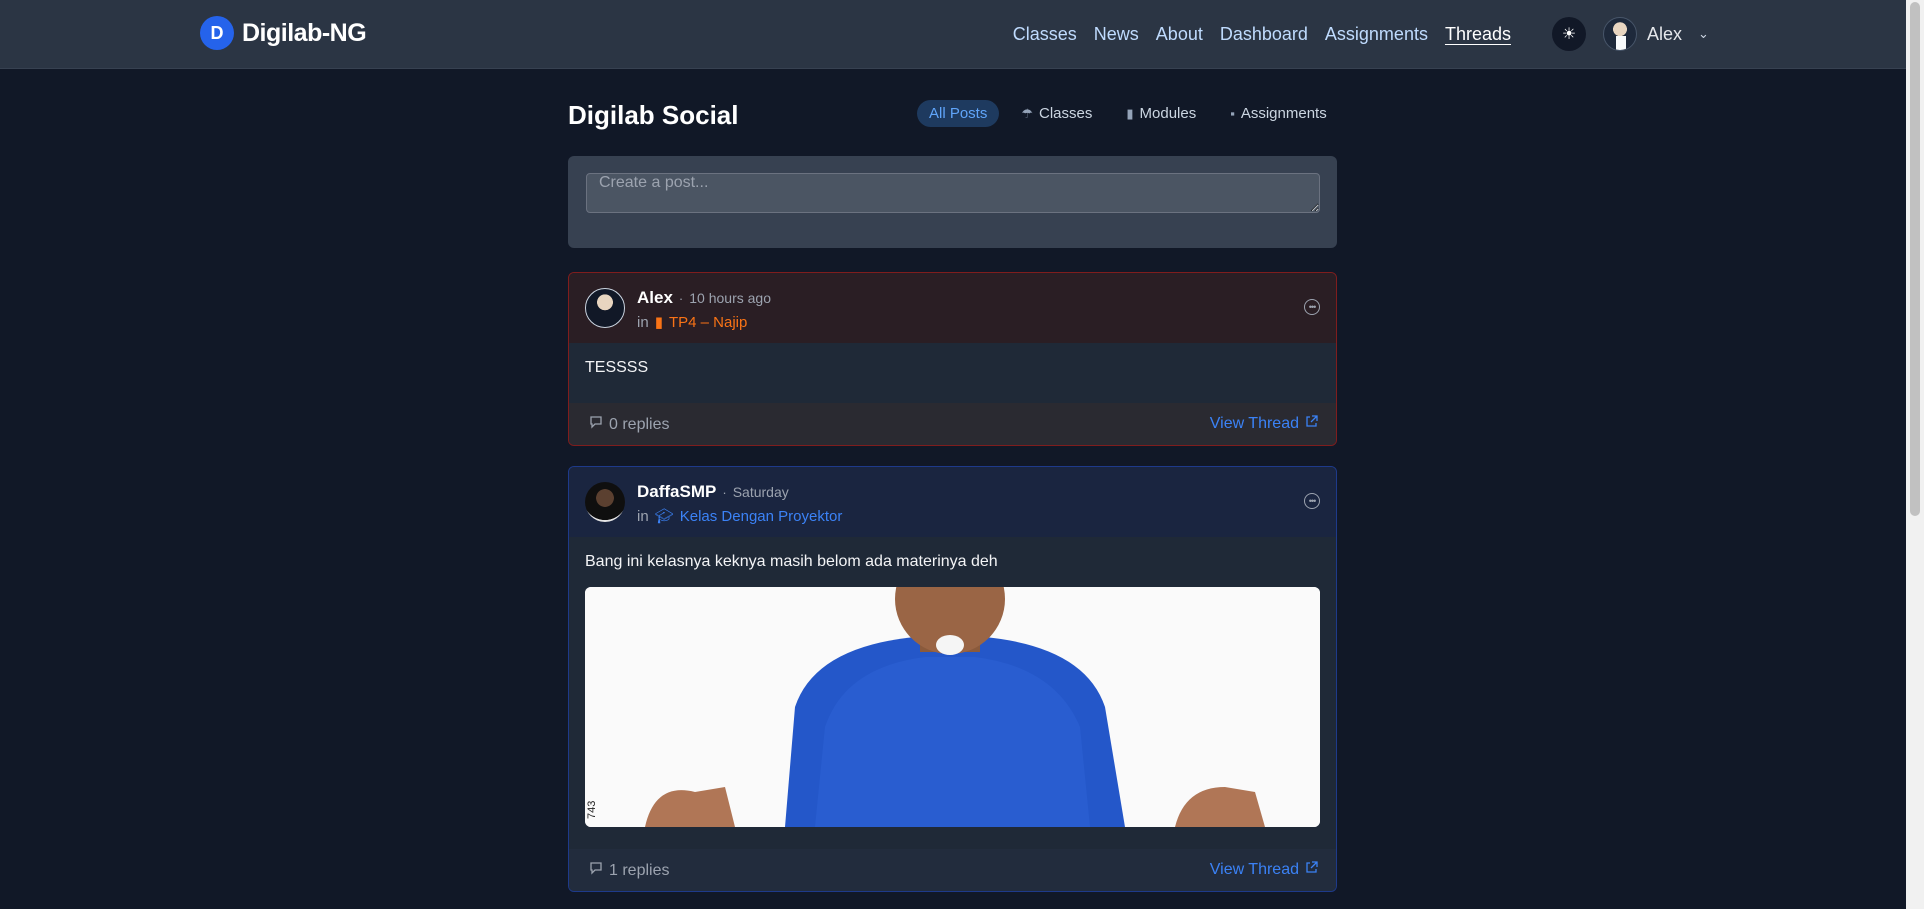 This screenshot has height=909, width=1924. Describe the element at coordinates (713, 492) in the screenshot. I see `post-author: DaffaSMP · Saturday` at that location.